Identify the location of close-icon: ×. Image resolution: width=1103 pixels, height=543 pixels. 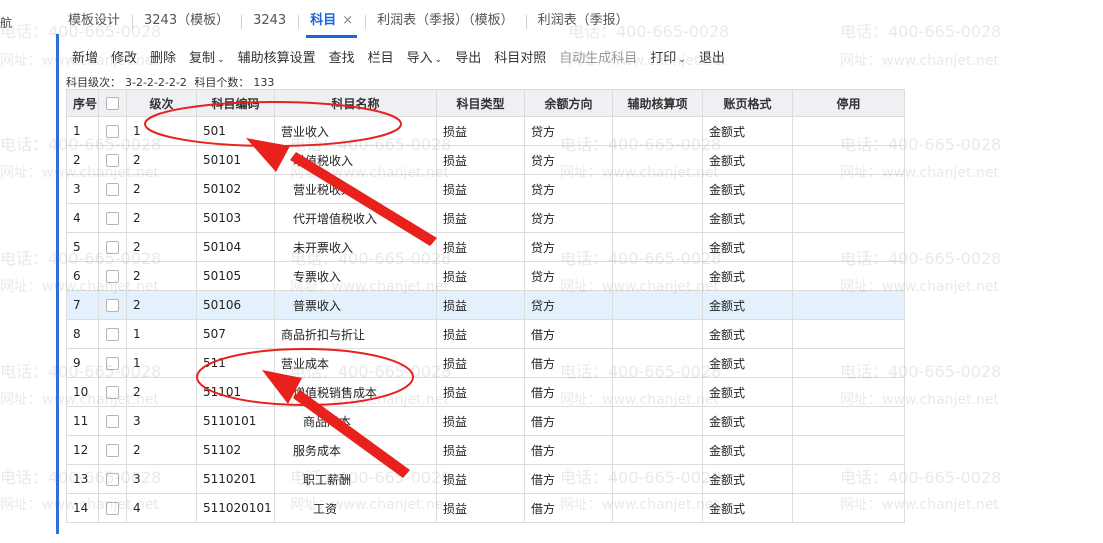
(347, 20).